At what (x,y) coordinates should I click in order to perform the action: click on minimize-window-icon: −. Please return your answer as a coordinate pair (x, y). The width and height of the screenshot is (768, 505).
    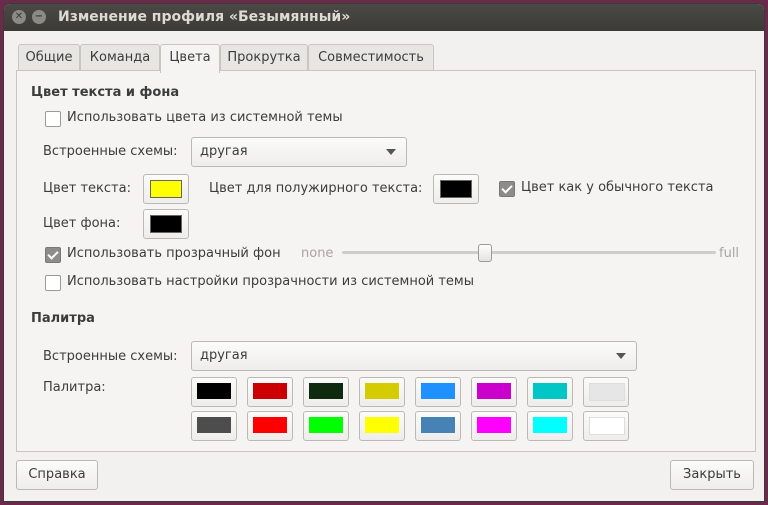
    Looking at the image, I should click on (39, 17).